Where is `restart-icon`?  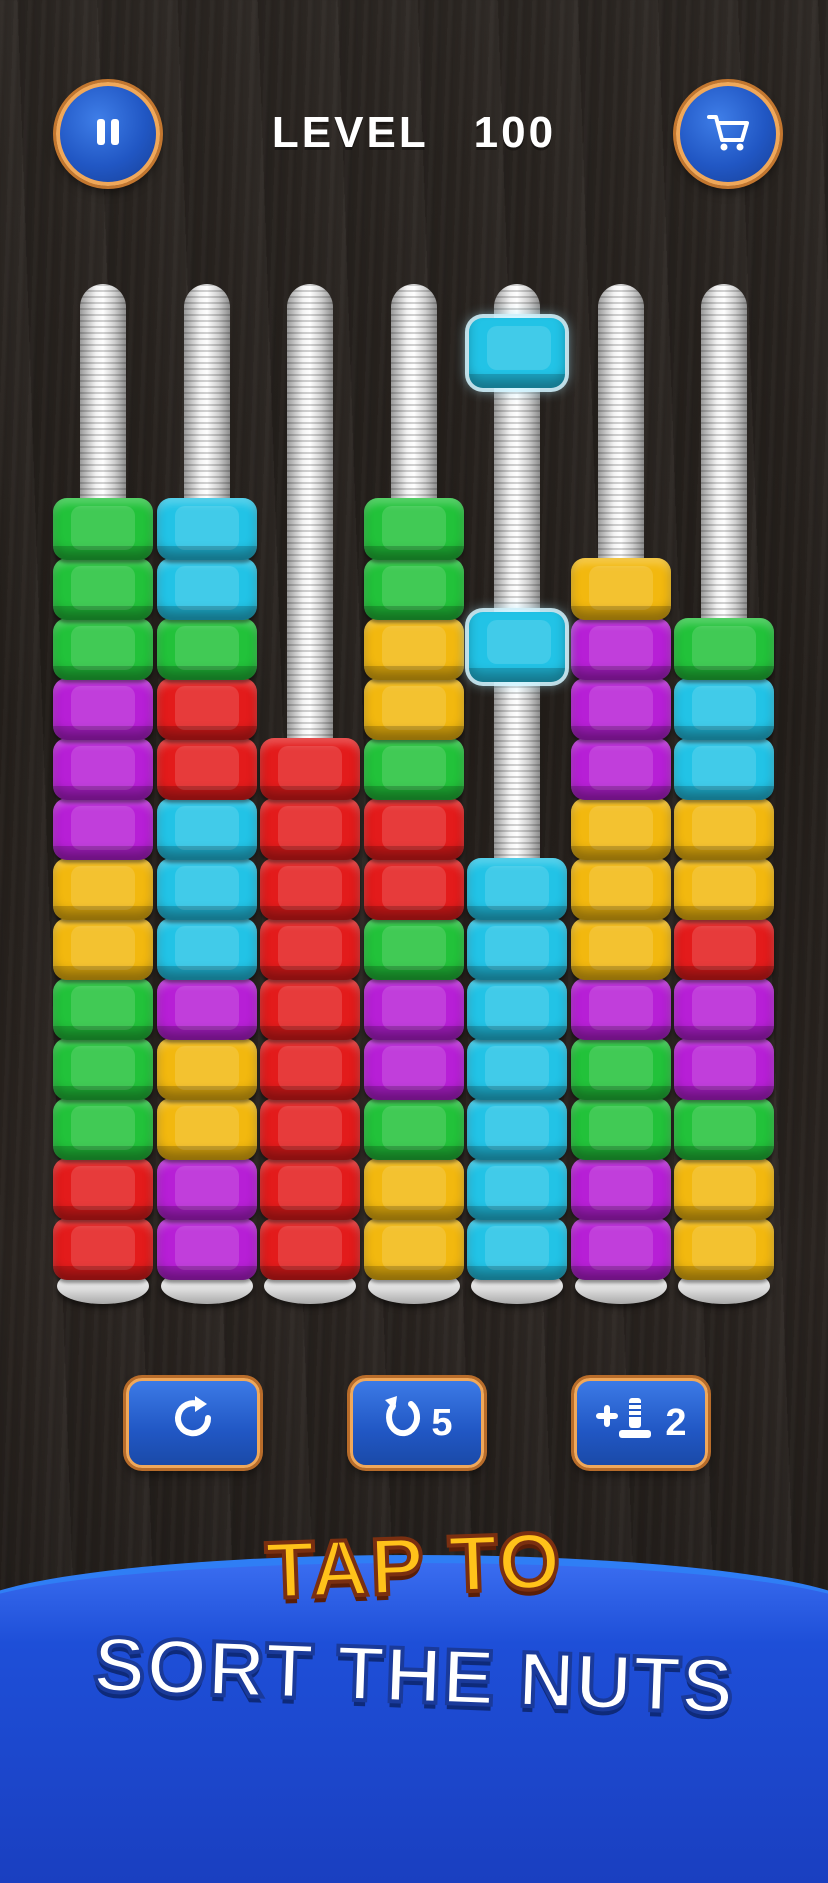
restart-icon is located at coordinates (193, 1423).